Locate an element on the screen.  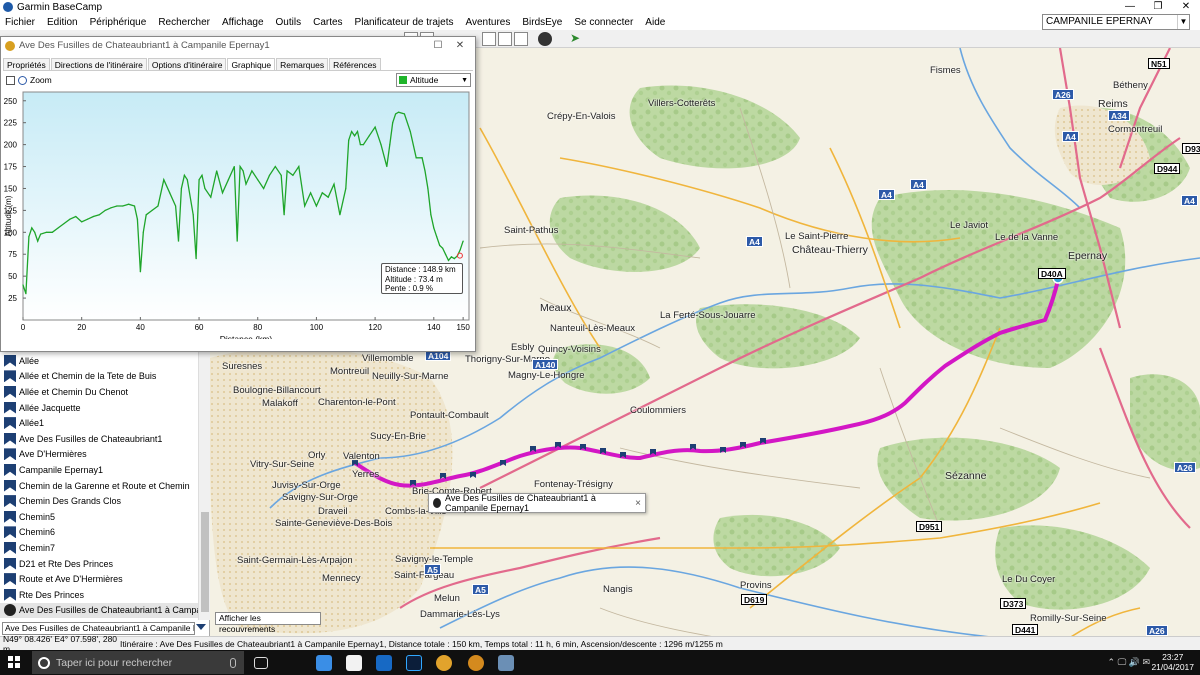
list-item: D21 et Rte Des Princes is located at coordinates (99, 564).